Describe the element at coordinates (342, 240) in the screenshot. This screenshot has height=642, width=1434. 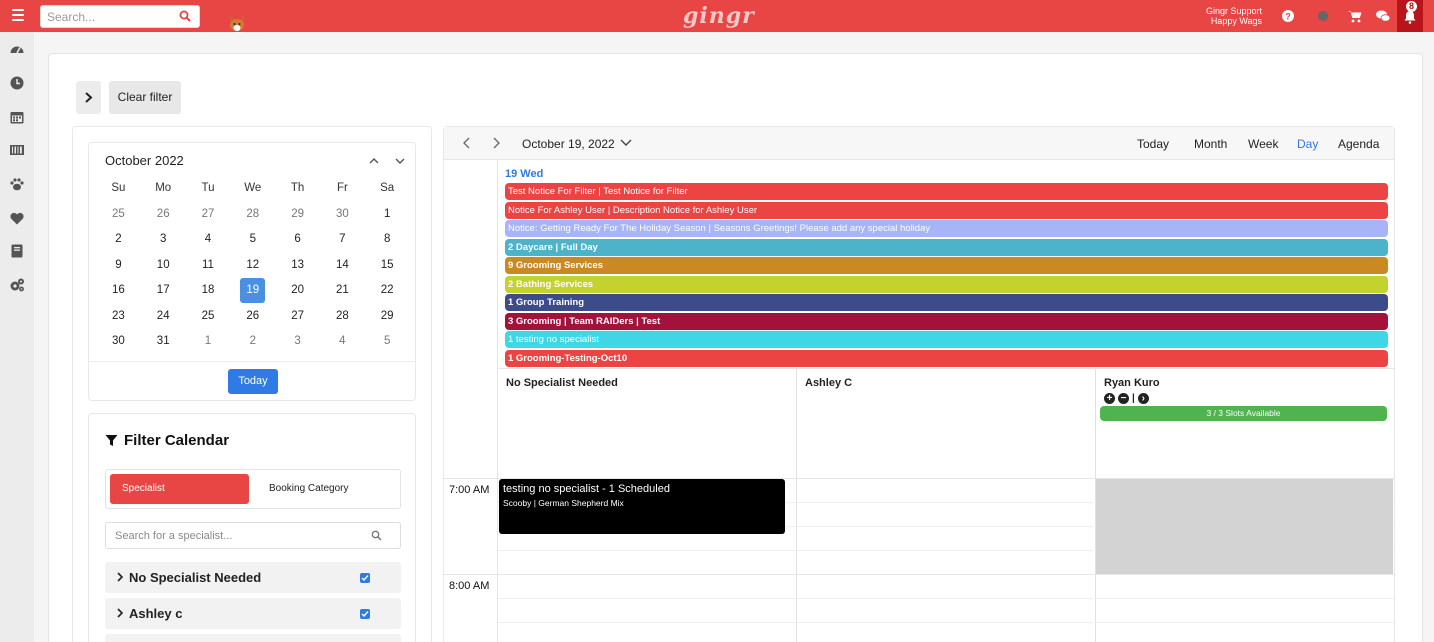
I see `calendar-day: 7` at that location.